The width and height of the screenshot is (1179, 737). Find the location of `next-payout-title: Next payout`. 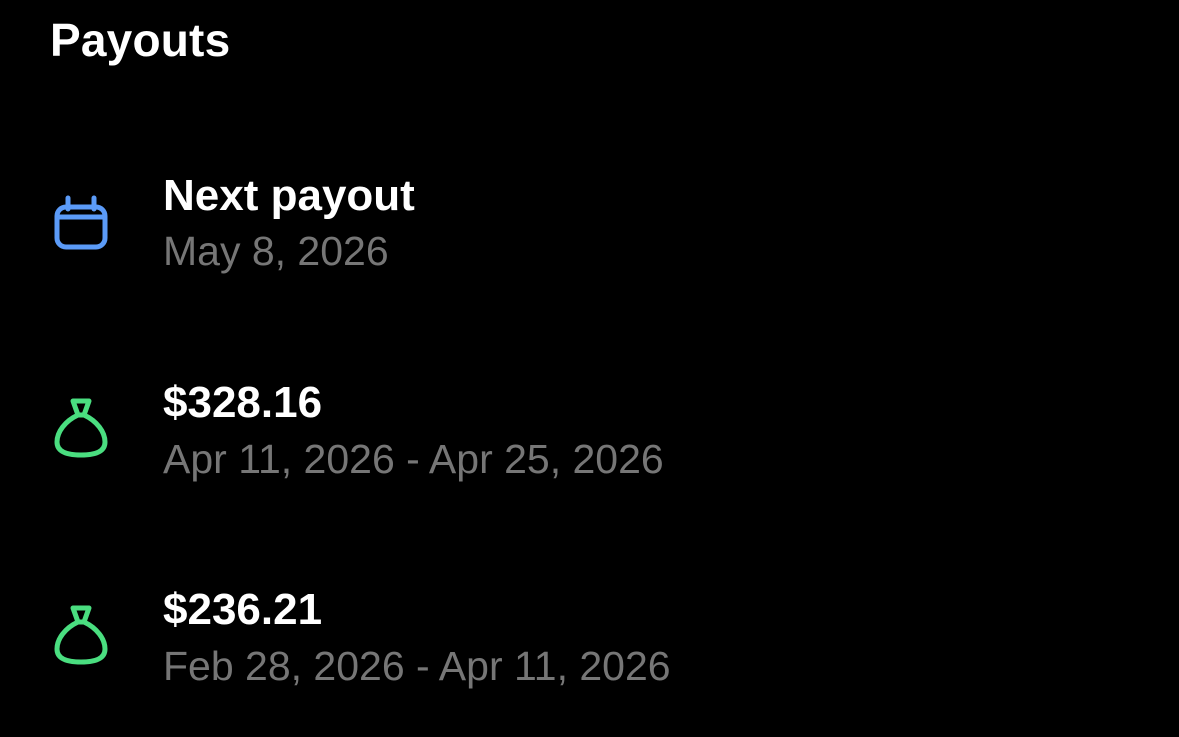

next-payout-title: Next payout is located at coordinates (289, 195).